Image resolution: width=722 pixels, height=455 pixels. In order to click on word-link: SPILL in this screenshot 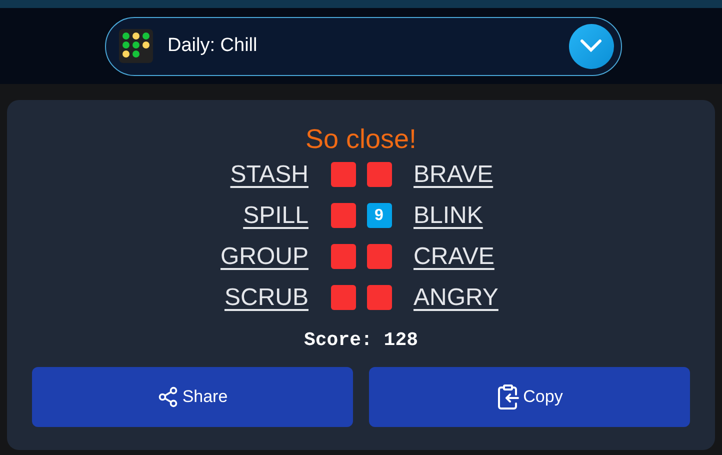, I will do `click(253, 216)`.